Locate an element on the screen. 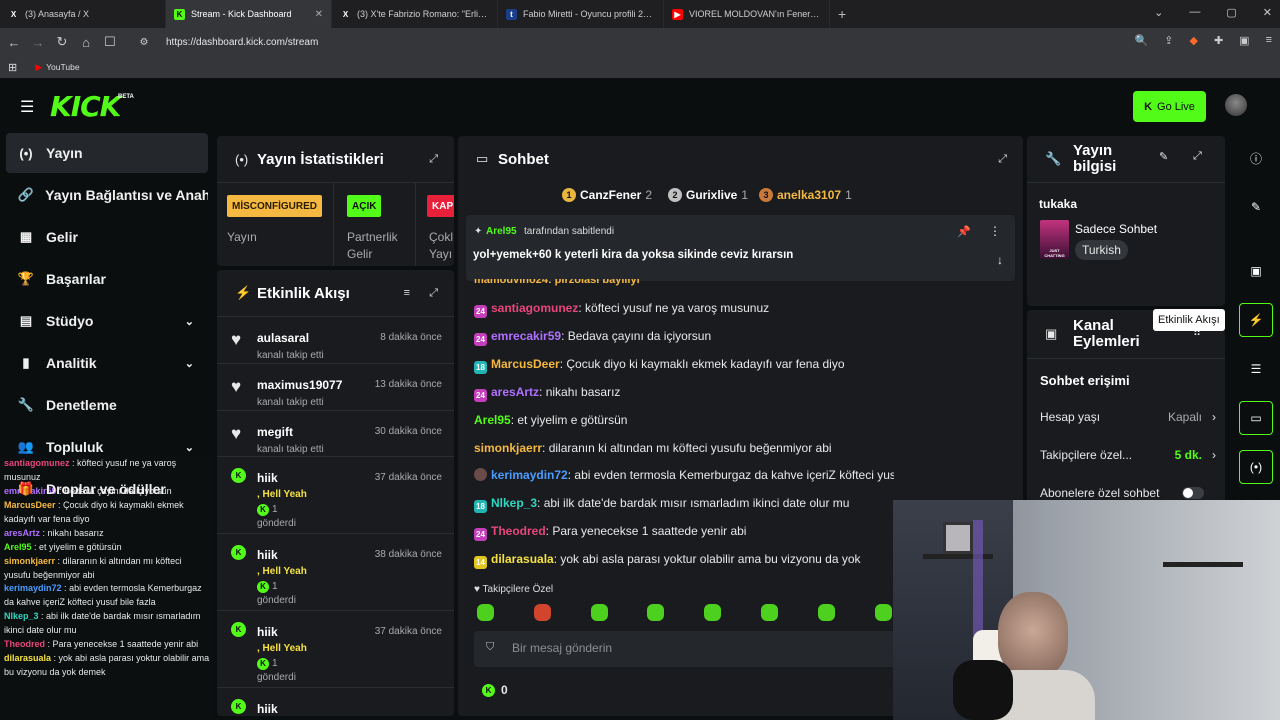 Image resolution: width=1280 pixels, height=720 pixels. sidebar-item-revenue: ▦ Gelir is located at coordinates (107, 237).